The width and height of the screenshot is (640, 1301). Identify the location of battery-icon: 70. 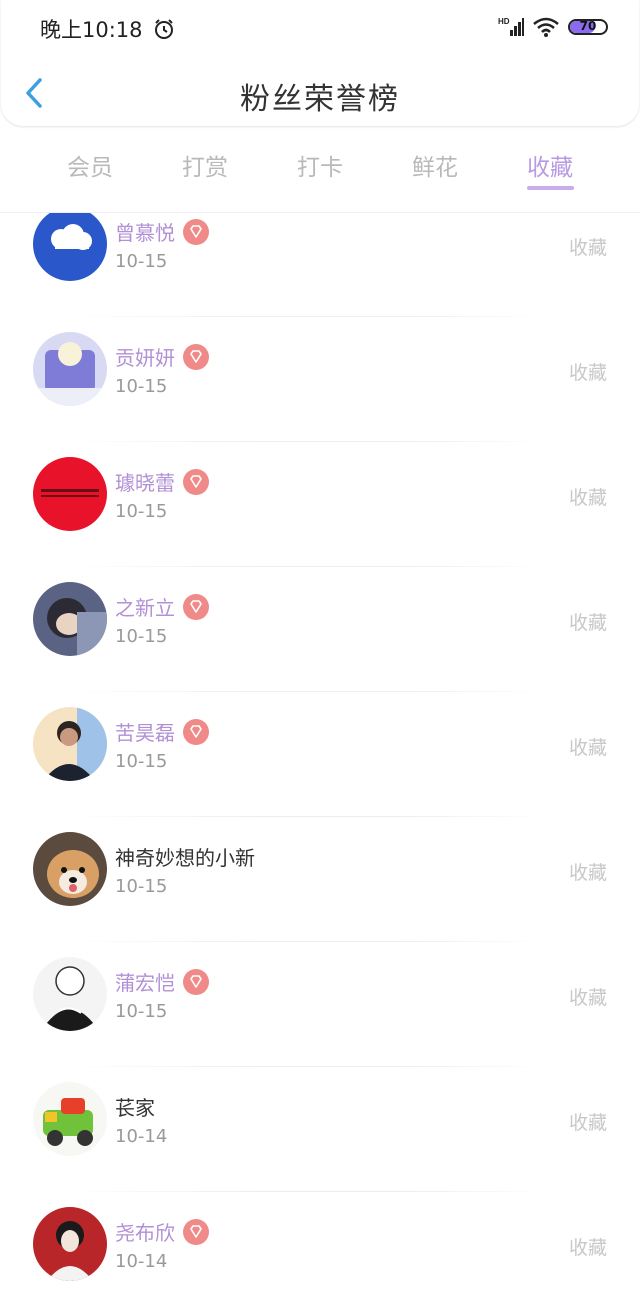
(588, 27).